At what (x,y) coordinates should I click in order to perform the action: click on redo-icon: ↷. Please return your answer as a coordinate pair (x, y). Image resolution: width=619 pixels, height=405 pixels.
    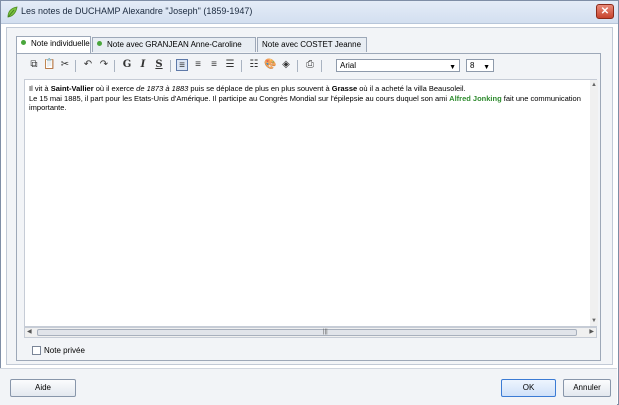
    Looking at the image, I should click on (104, 65).